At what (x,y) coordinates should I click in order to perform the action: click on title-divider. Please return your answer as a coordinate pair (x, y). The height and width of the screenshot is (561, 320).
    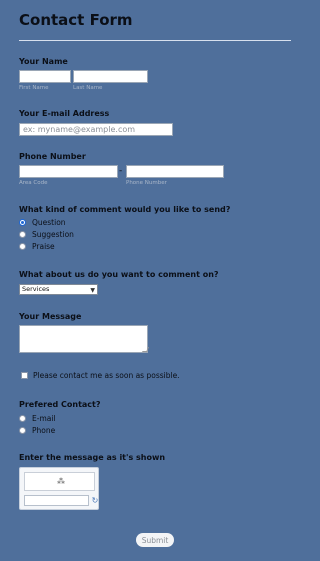
    Looking at the image, I should click on (155, 40).